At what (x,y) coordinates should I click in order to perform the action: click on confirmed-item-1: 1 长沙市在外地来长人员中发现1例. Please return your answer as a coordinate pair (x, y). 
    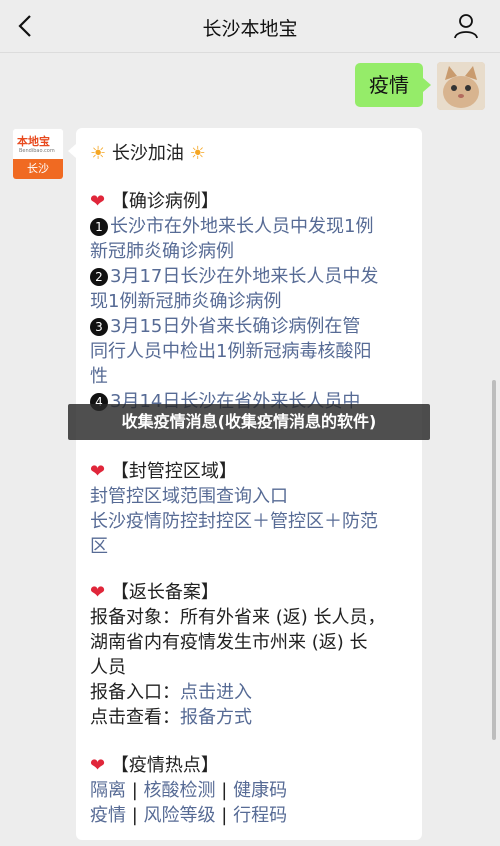
    Looking at the image, I should click on (252, 227).